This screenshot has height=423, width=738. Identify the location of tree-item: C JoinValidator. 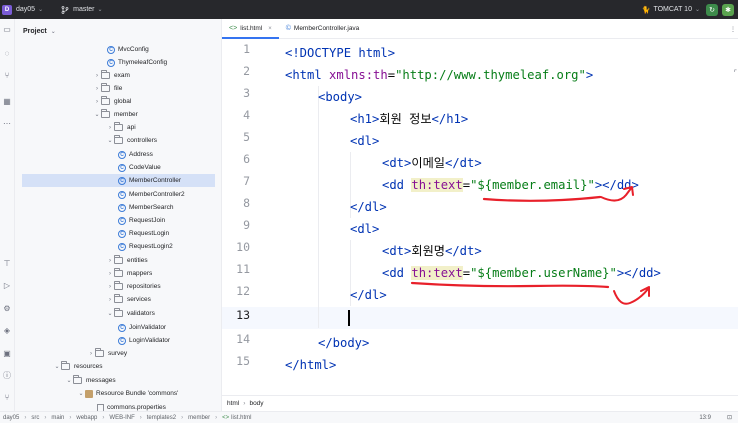
(115, 327).